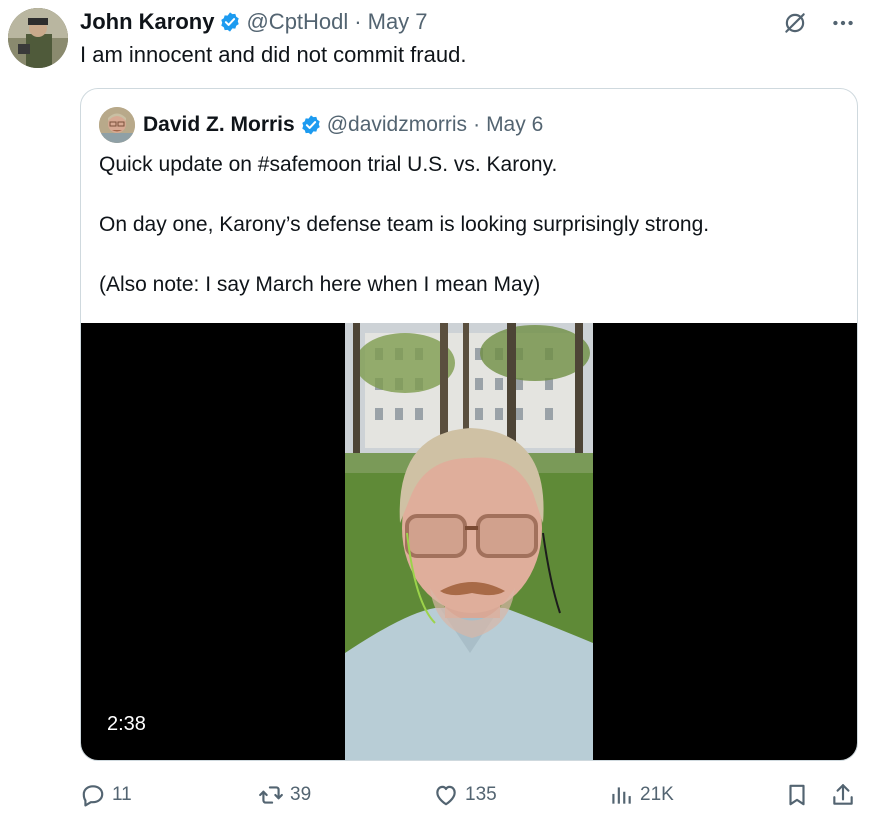 The image size is (874, 814). Describe the element at coordinates (446, 795) in the screenshot. I see `like-icon` at that location.